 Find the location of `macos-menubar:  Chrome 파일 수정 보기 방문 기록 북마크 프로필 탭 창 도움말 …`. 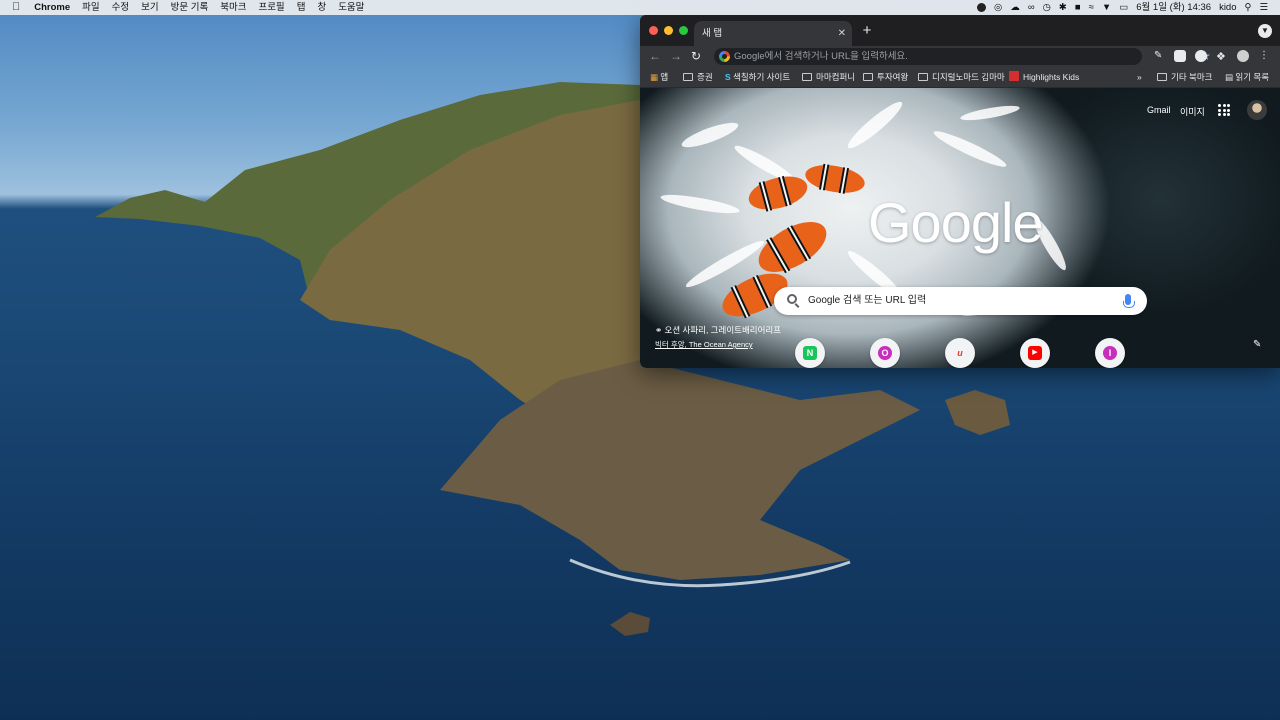

macos-menubar:  Chrome 파일 수정 보기 방문 기록 북마크 프로필 탭 창 도움말 … is located at coordinates (640, 7).